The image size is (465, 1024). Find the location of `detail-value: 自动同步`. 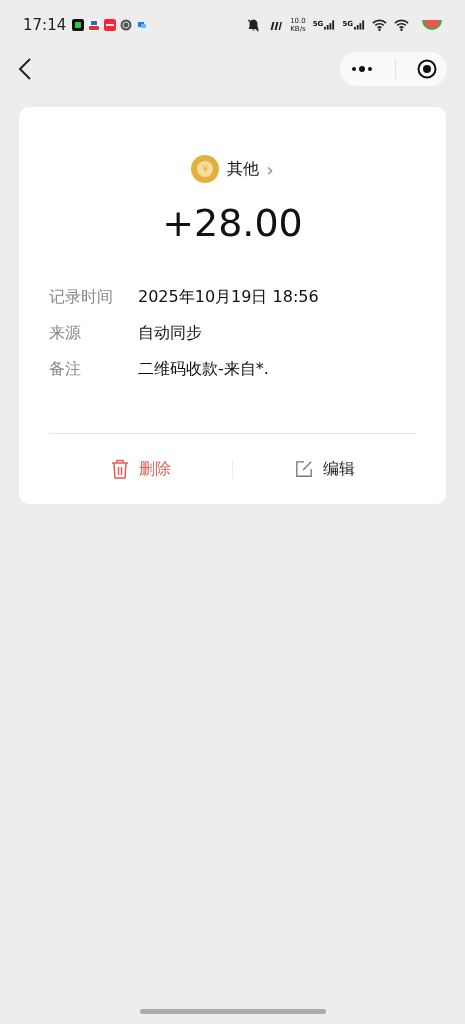

detail-value: 自动同步 is located at coordinates (170, 333).